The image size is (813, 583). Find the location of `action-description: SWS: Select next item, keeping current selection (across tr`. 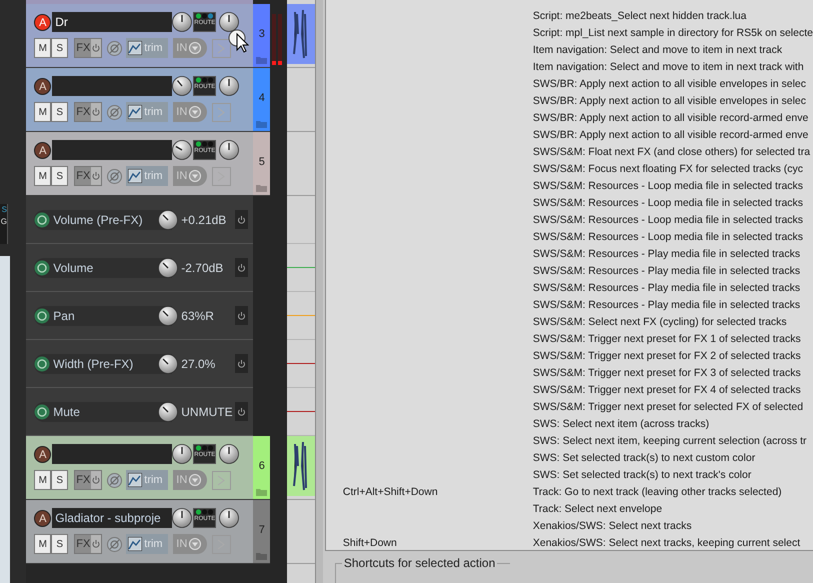

action-description: SWS: Select next item, keeping current selection (across tr is located at coordinates (669, 442).